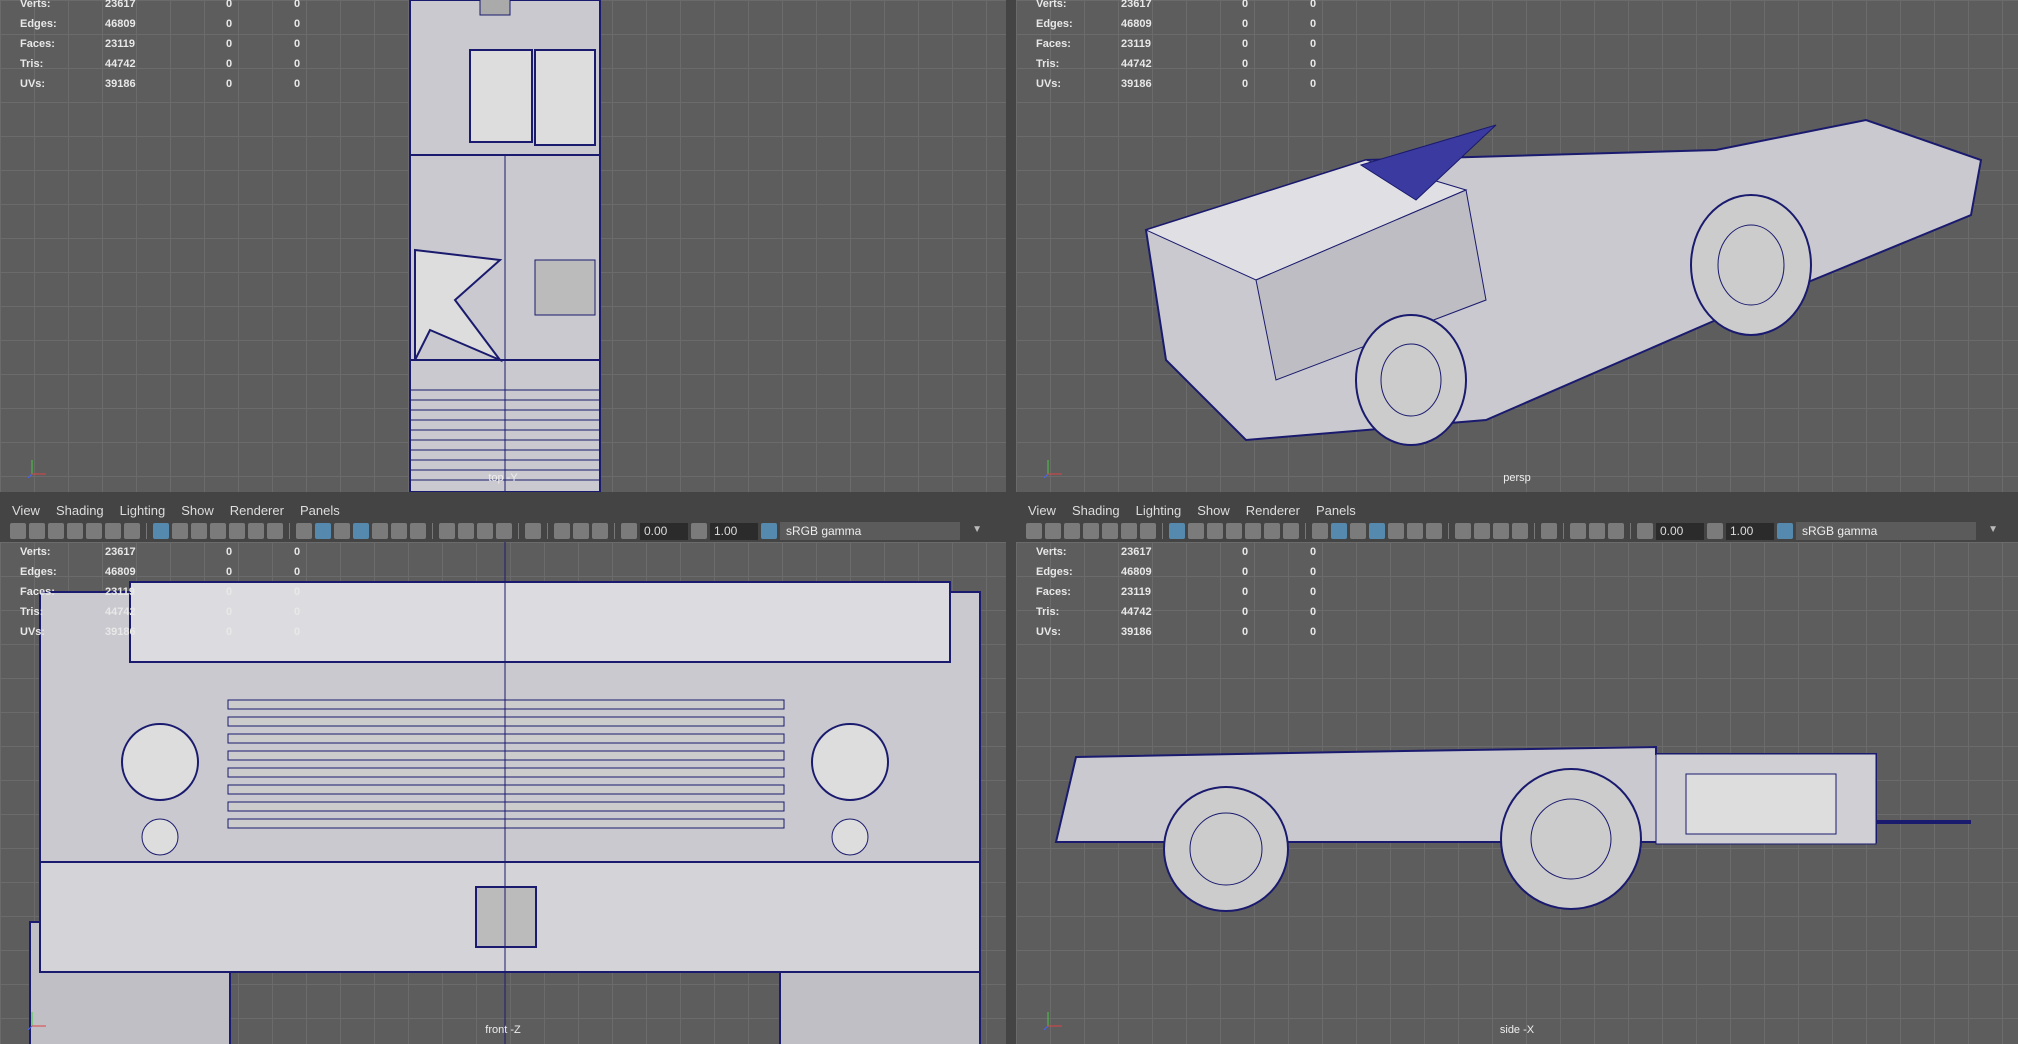  What do you see at coordinates (1136, 84) in the screenshot?
I see `hud-value: 39186` at bounding box center [1136, 84].